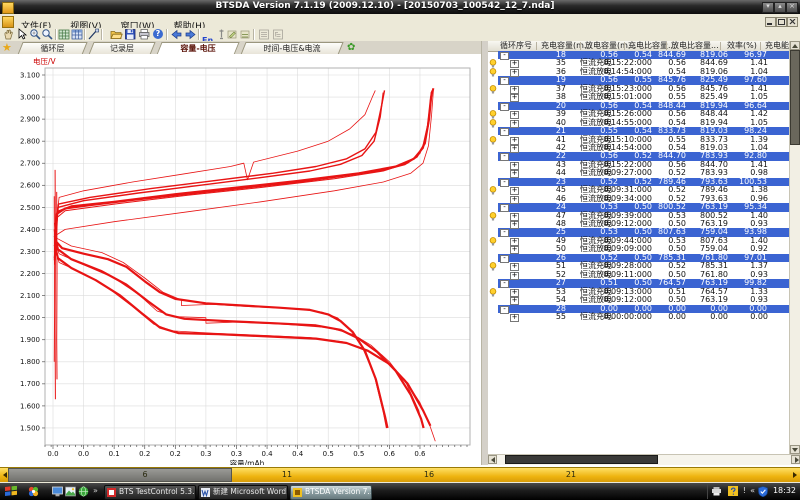 The height and width of the screenshot is (500, 800). I want to click on list-view-icon, so click(264, 34).